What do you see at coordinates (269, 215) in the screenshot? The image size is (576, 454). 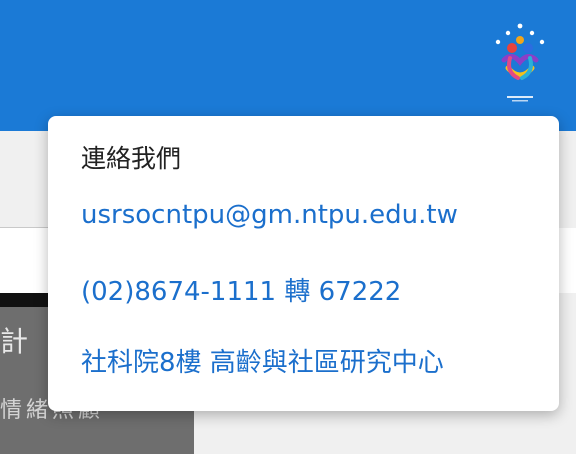 I see `email-link: usrsocntpu@gm.ntpu.edu.tw` at bounding box center [269, 215].